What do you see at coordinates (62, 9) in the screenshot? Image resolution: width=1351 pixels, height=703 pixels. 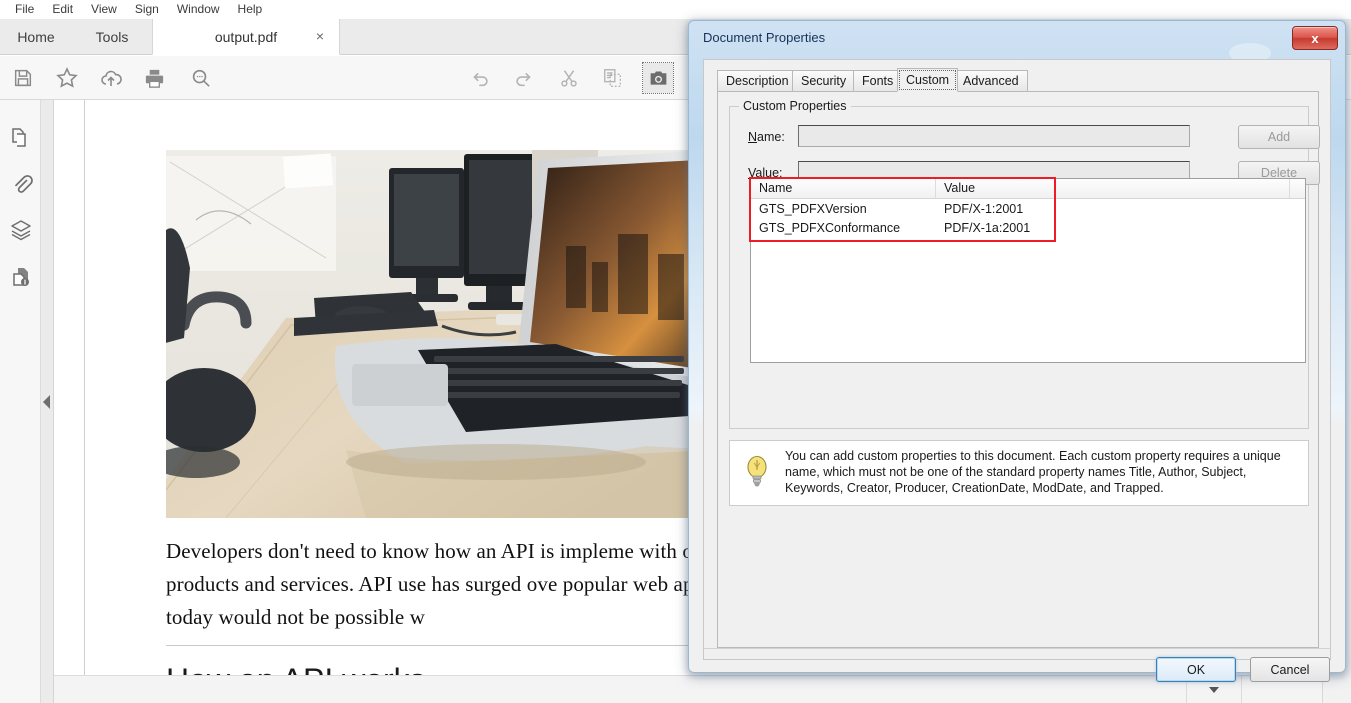 I see `menu-item-edit: Edit` at bounding box center [62, 9].